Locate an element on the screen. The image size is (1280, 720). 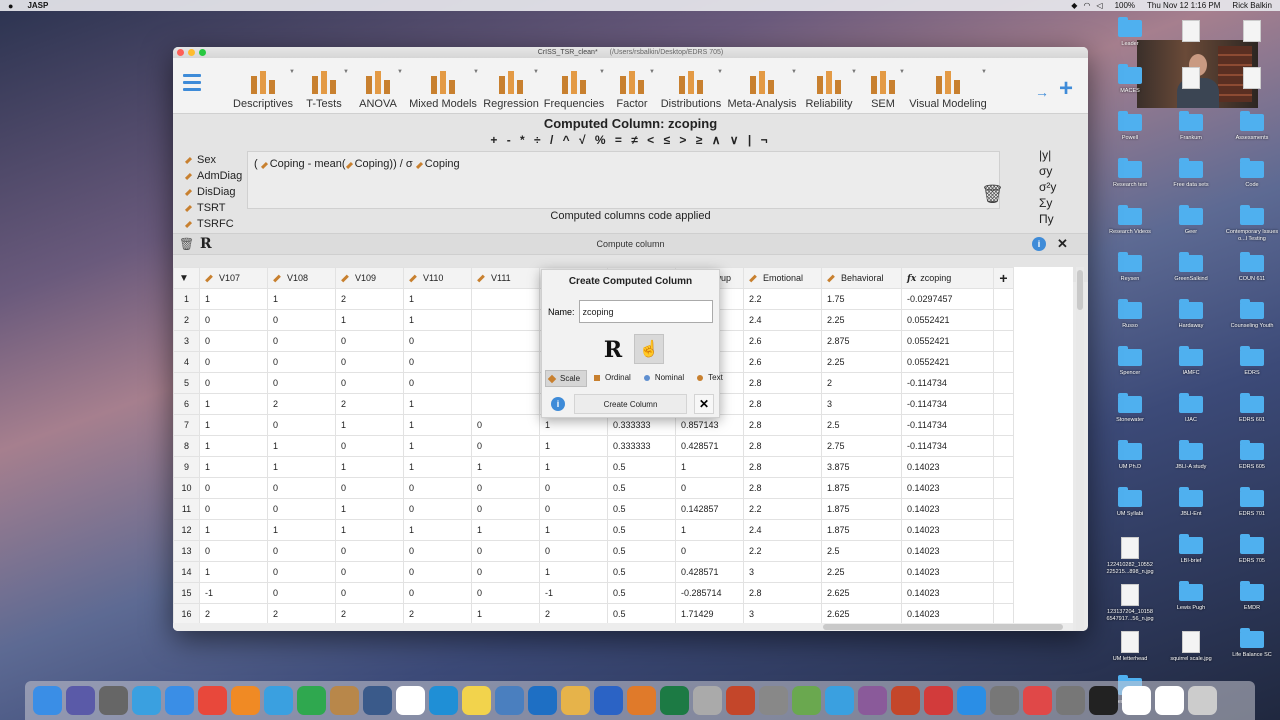
module-mixed-models: Mixed Models ▼ is located at coordinates (443, 87).